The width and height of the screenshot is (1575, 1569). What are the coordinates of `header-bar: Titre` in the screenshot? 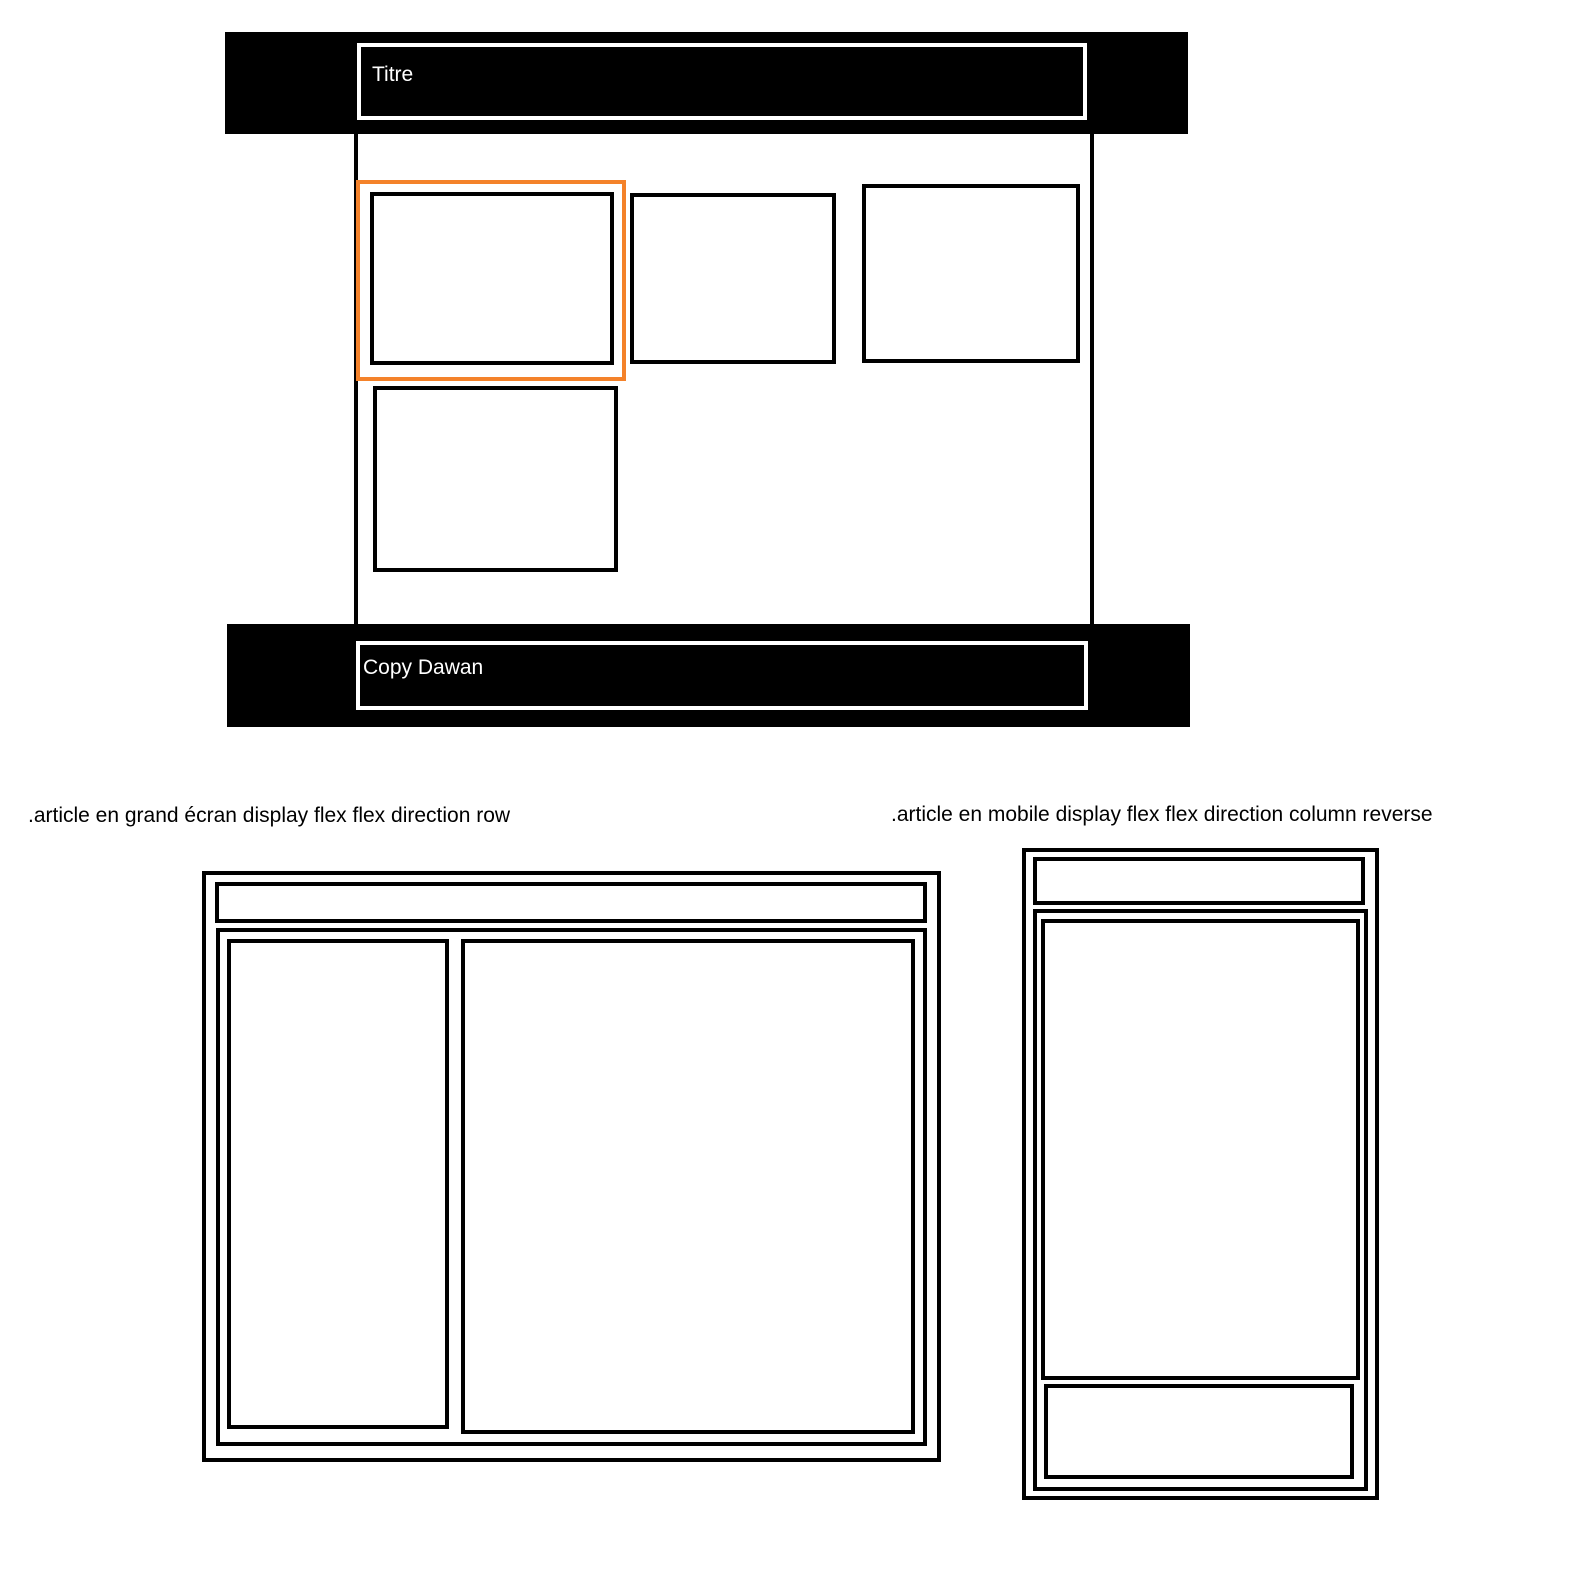 It's located at (722, 81).